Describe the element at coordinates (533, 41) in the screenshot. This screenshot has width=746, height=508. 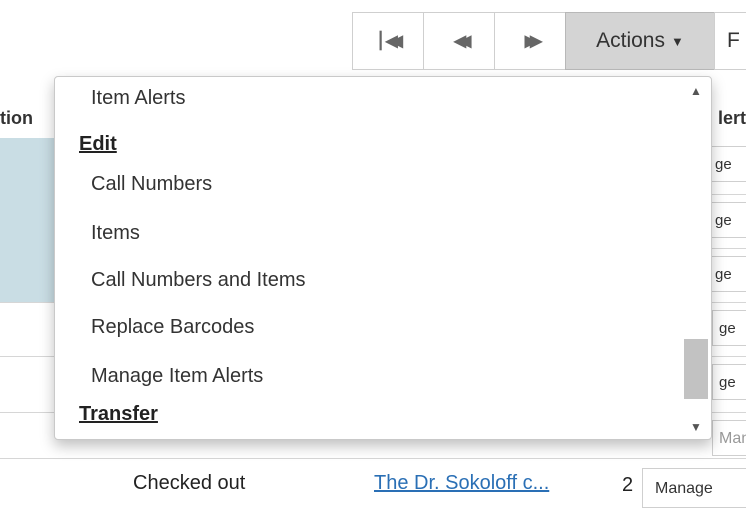
I see `next-page-icon: ▶▶` at that location.